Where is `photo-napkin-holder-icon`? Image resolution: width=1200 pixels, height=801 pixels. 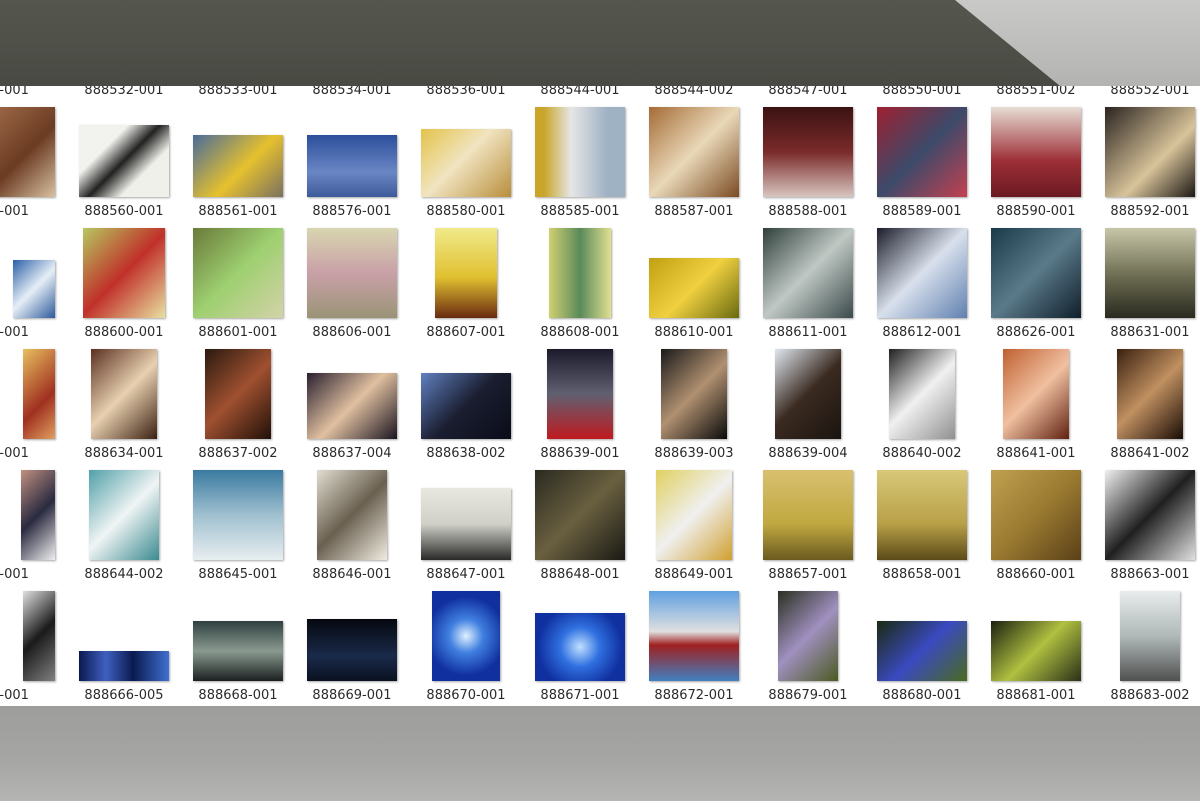 photo-napkin-holder-icon is located at coordinates (922, 152).